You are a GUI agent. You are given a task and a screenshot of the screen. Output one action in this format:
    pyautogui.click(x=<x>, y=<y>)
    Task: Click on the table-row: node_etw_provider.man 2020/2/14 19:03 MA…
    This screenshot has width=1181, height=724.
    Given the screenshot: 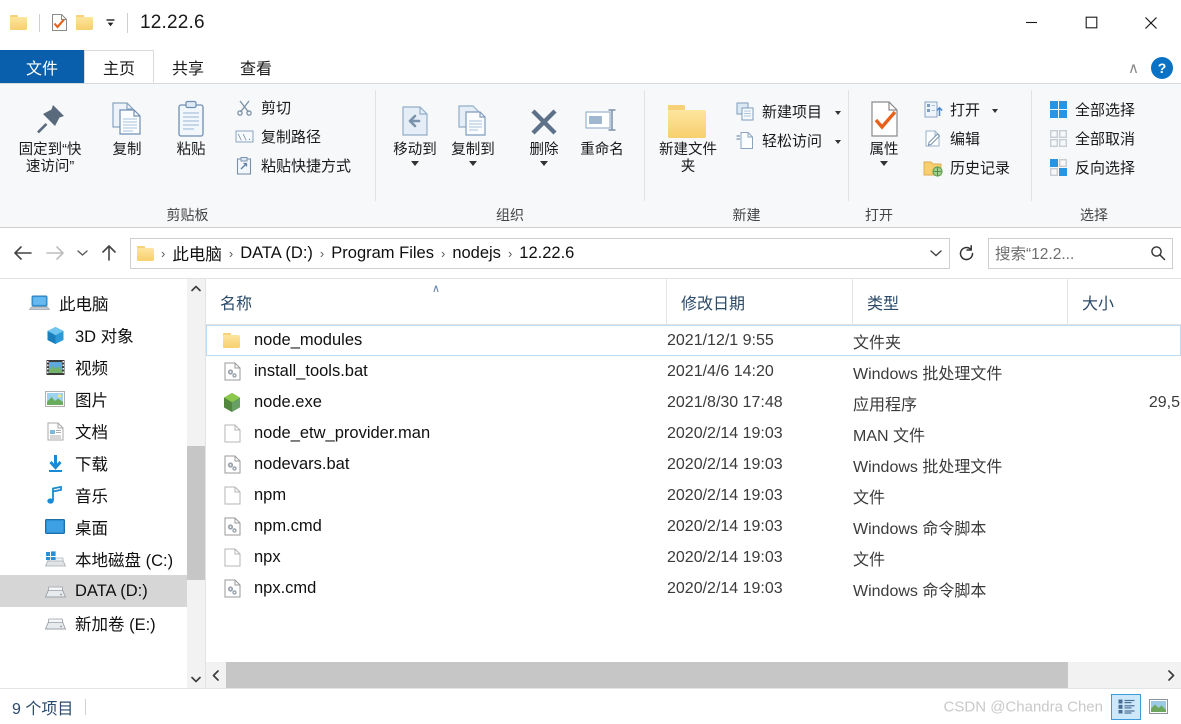 What is the action you would take?
    pyautogui.click(x=693, y=433)
    